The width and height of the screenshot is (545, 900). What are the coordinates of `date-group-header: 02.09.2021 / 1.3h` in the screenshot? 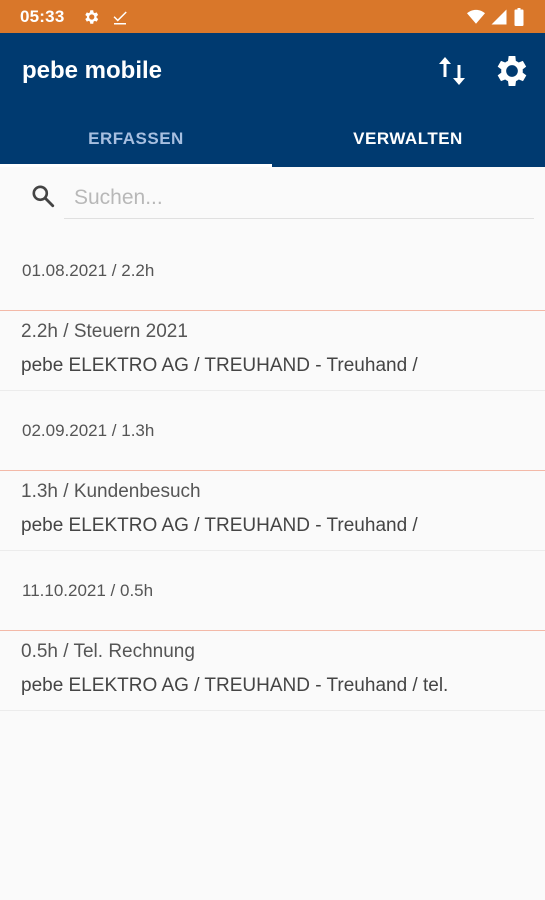 It's located at (272, 431).